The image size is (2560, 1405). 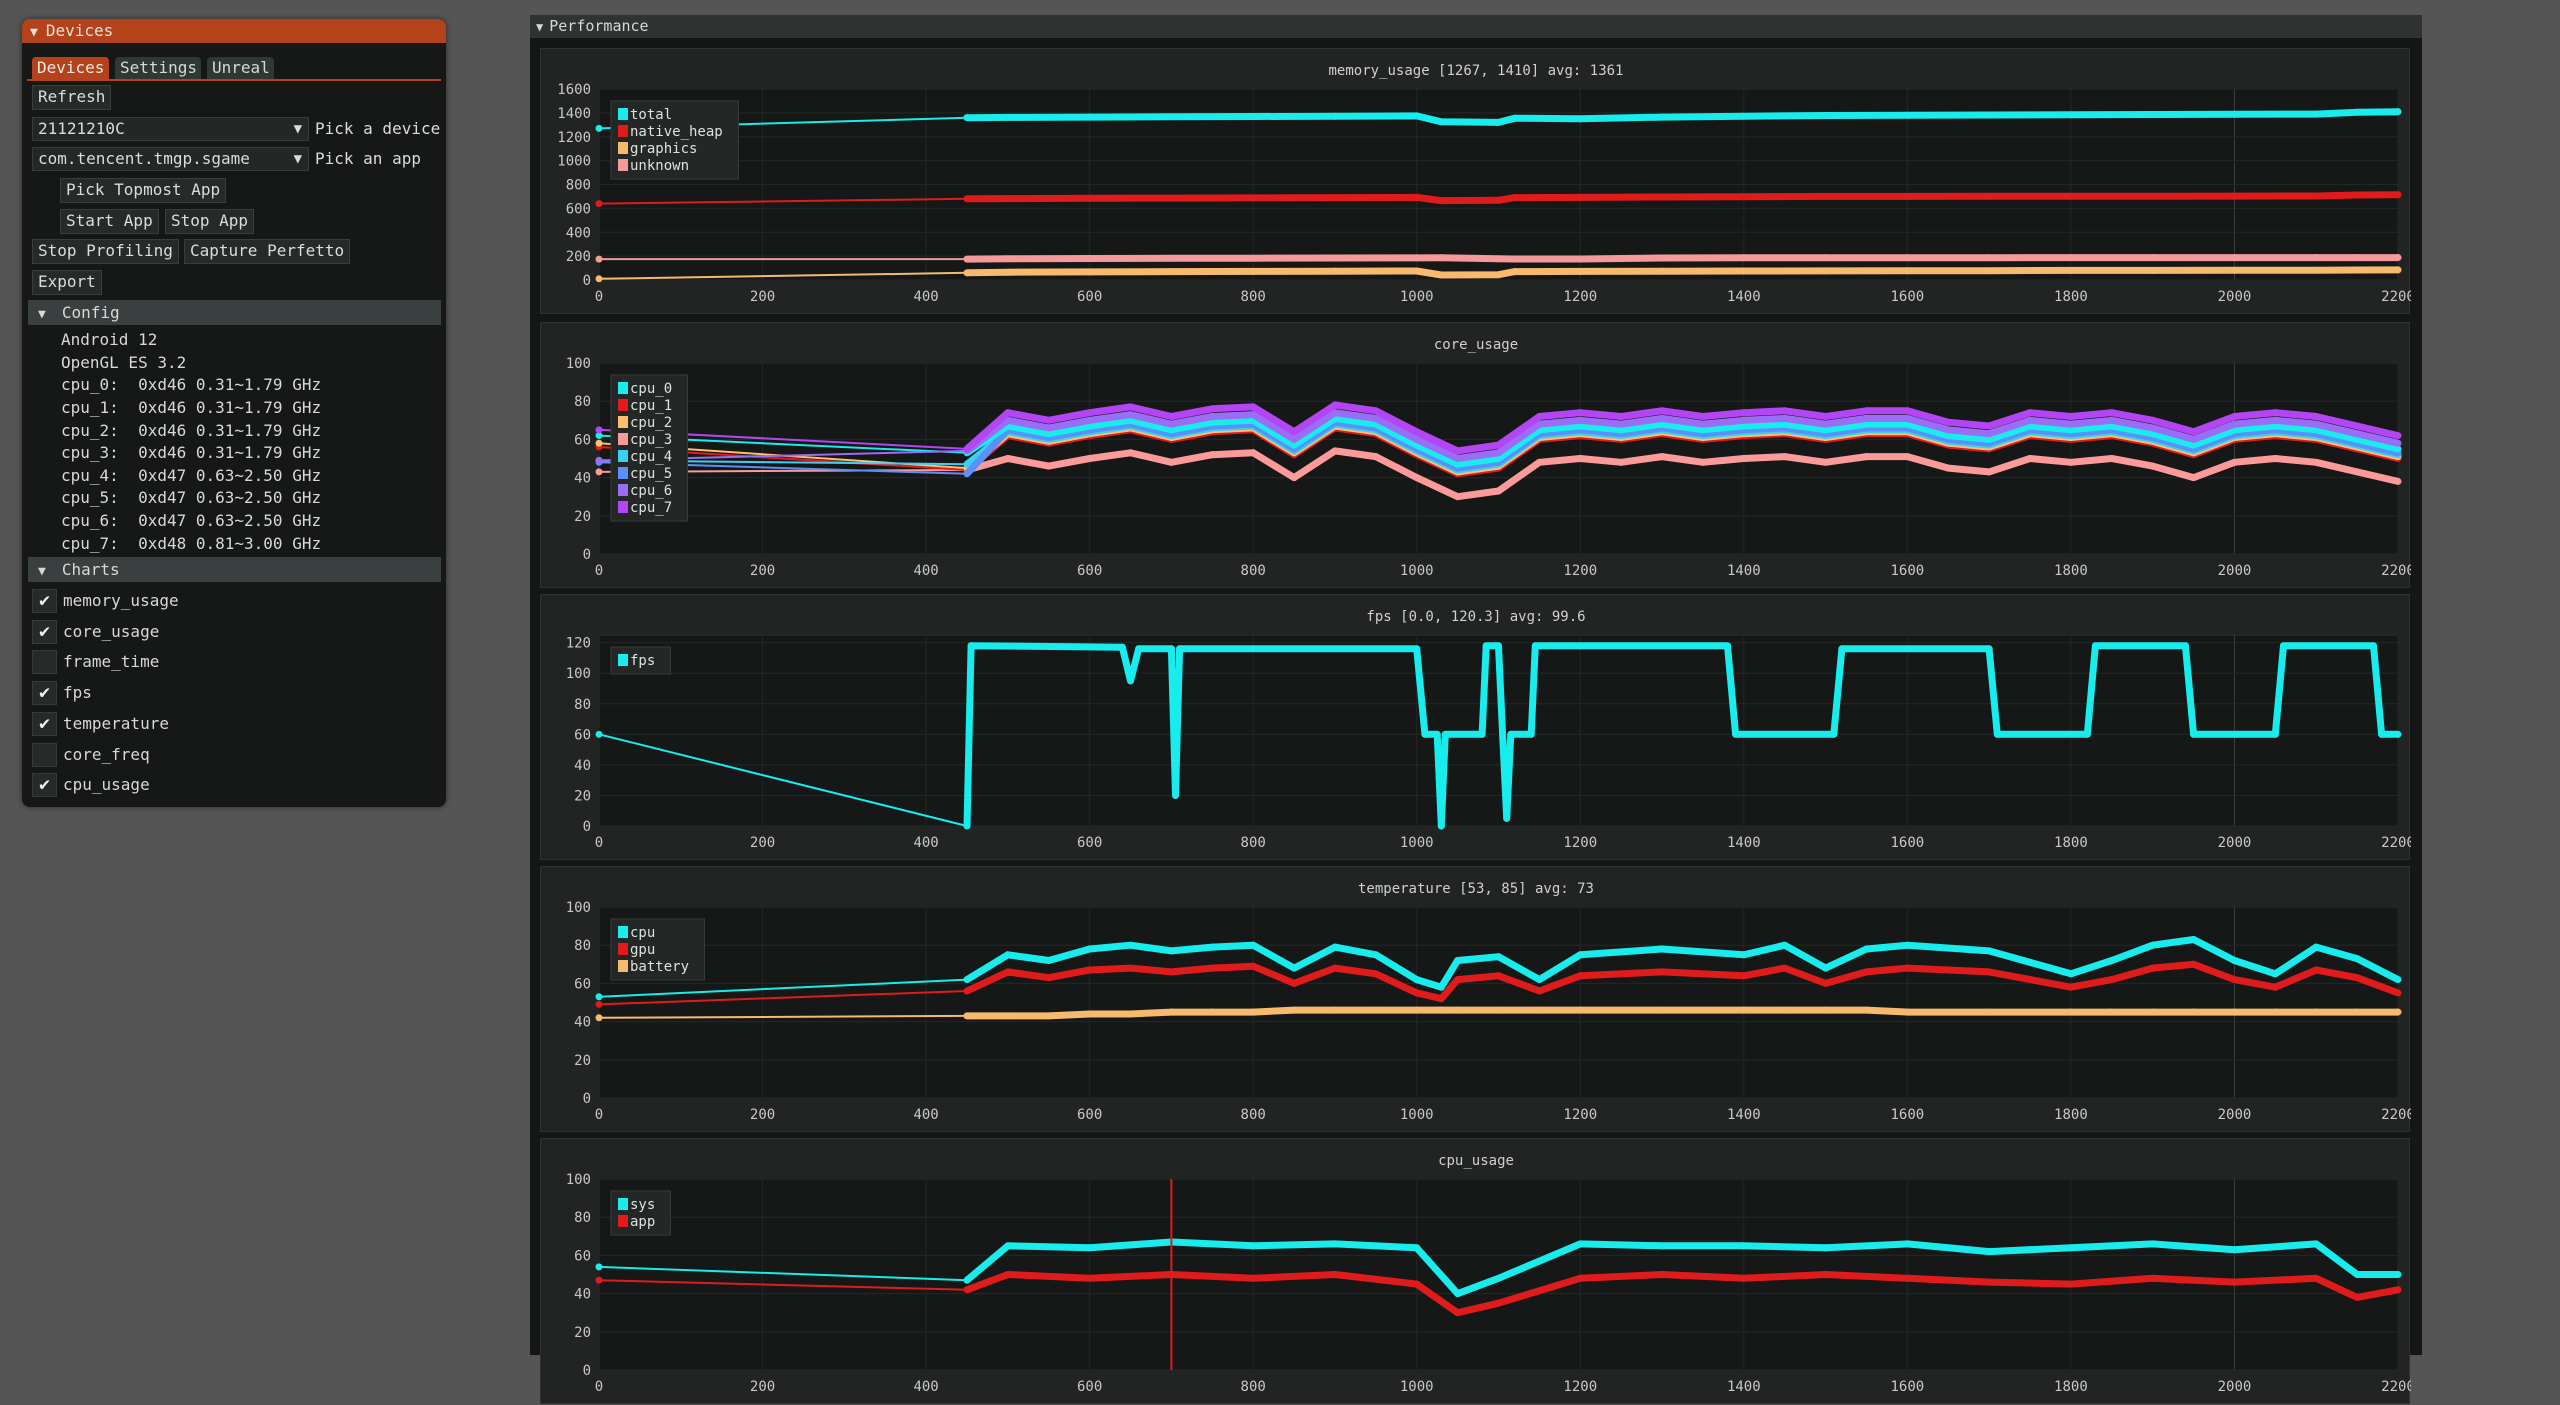 I want to click on export-button: Export, so click(x=67, y=282).